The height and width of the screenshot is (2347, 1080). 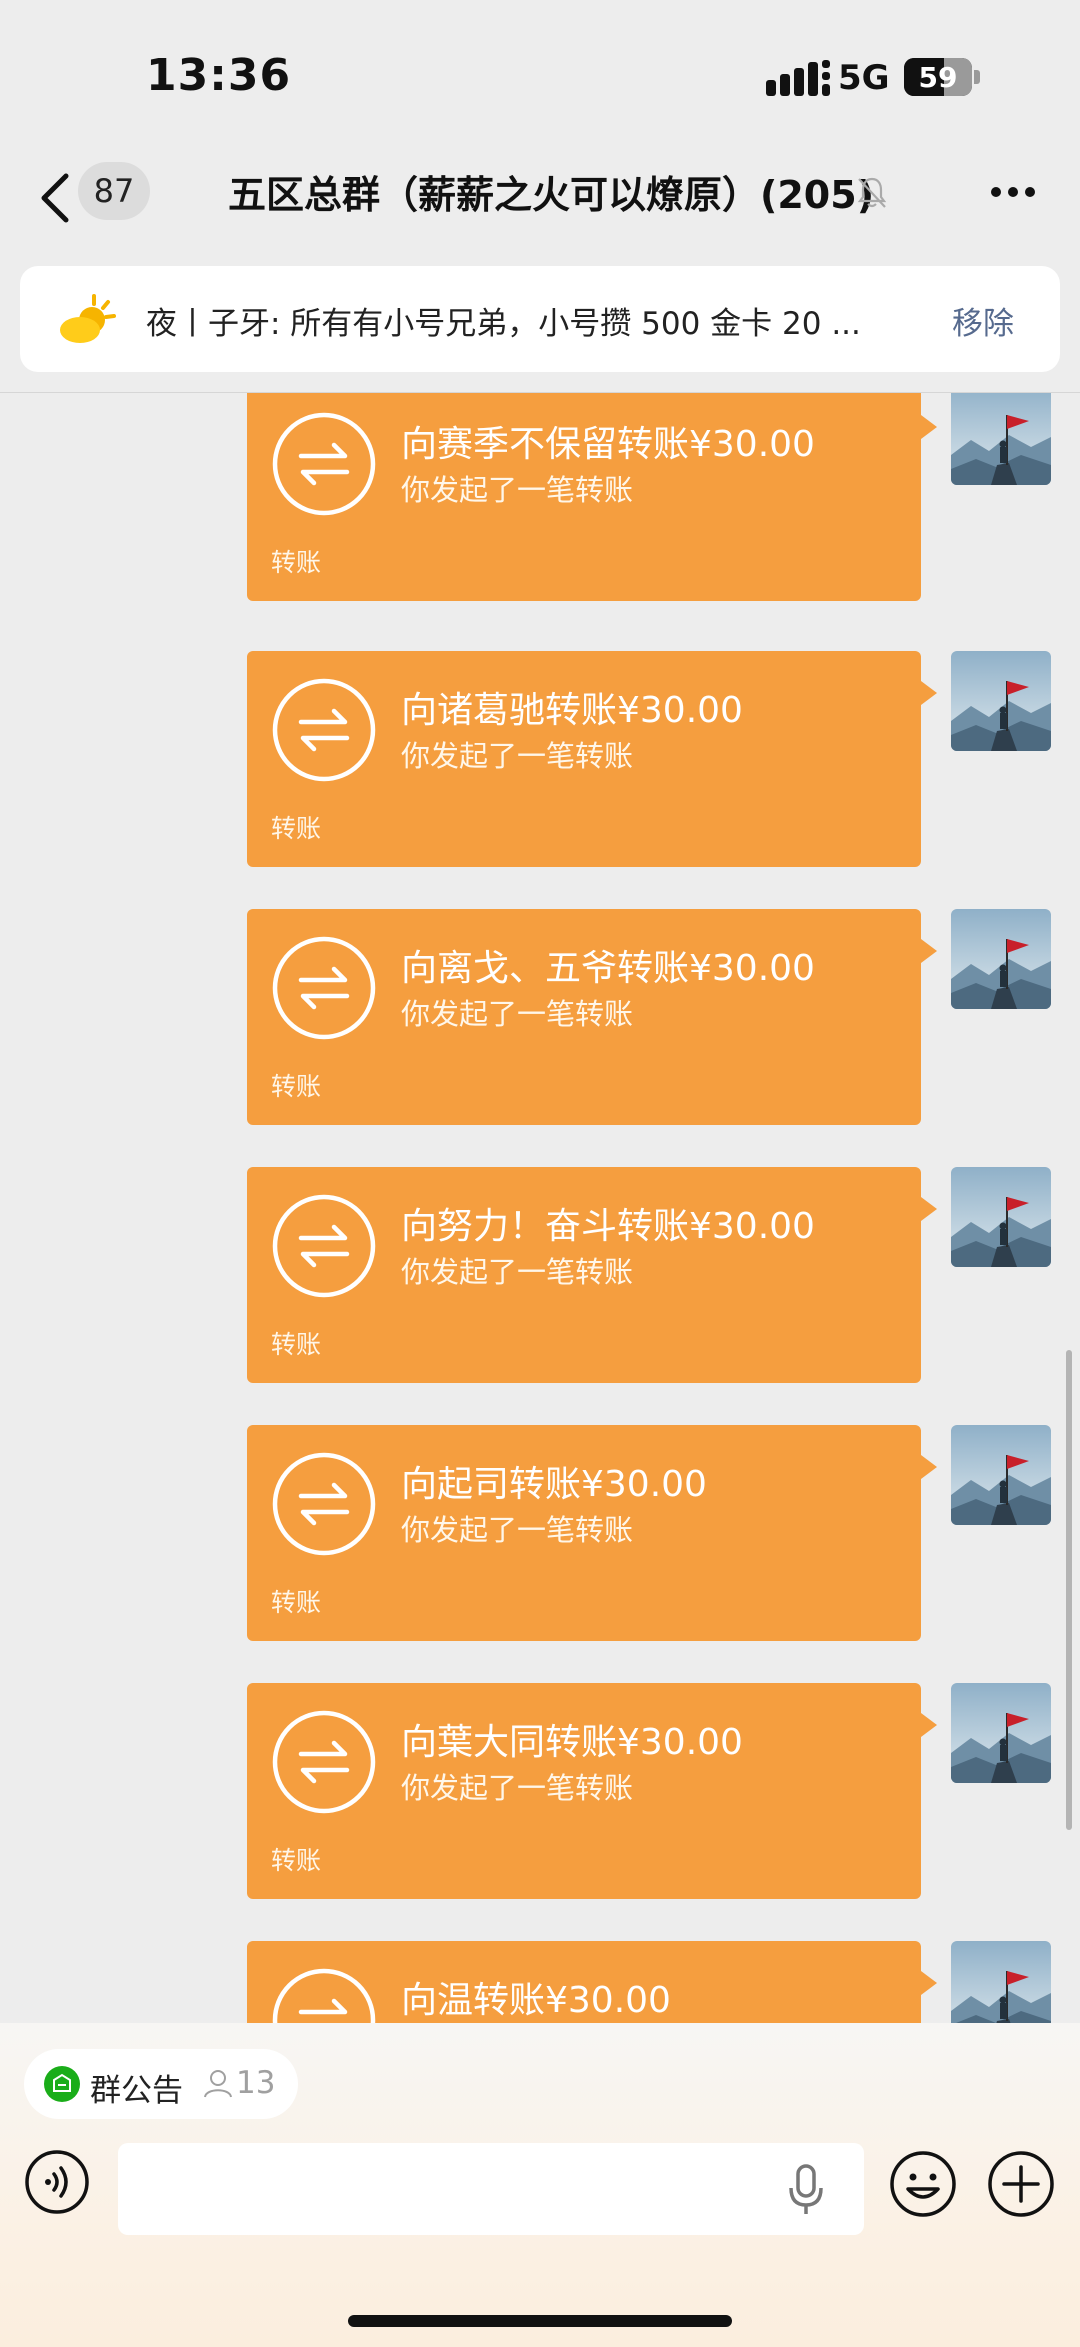 What do you see at coordinates (923, 2184) in the screenshot?
I see `emoji-icon` at bounding box center [923, 2184].